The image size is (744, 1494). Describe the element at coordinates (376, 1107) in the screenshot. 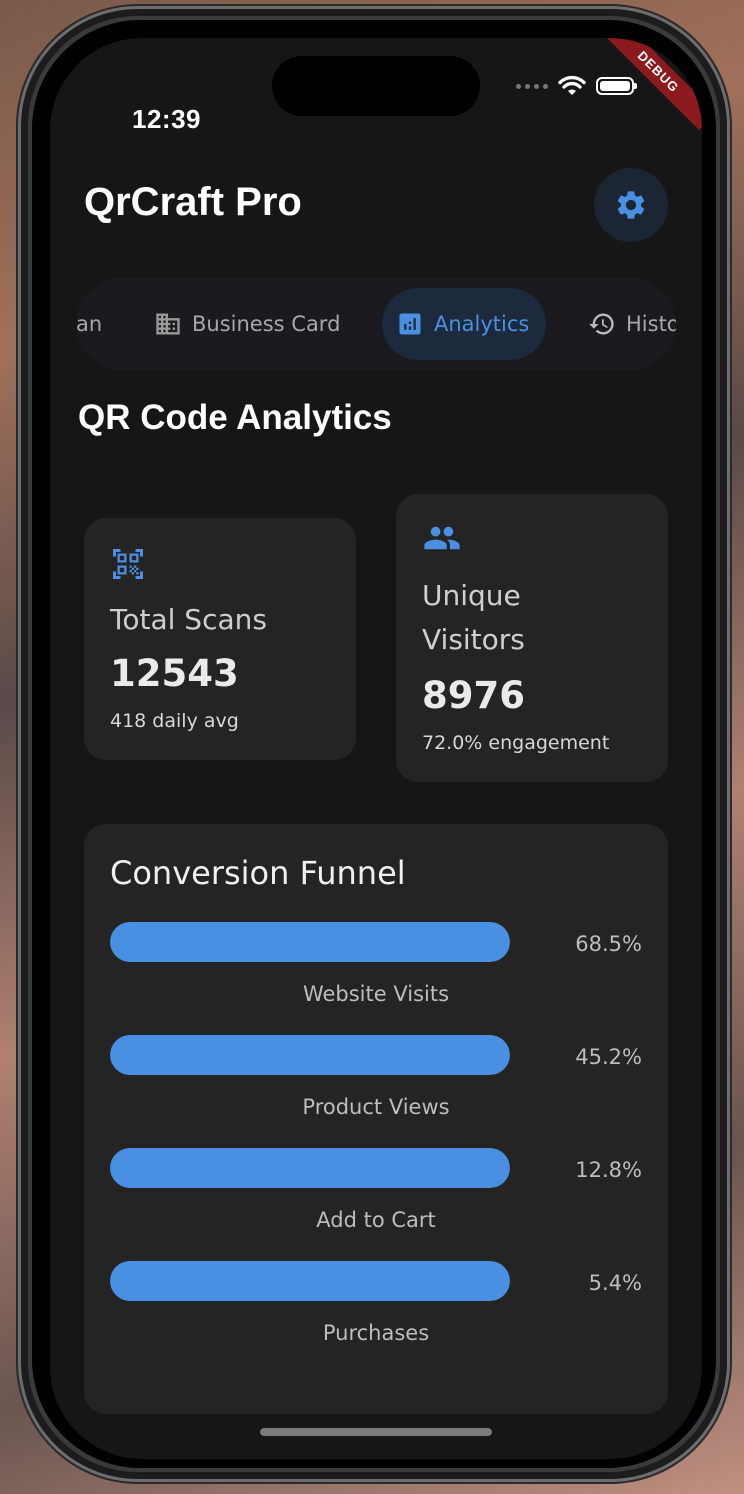

I see `funnel-label: Product Views` at that location.